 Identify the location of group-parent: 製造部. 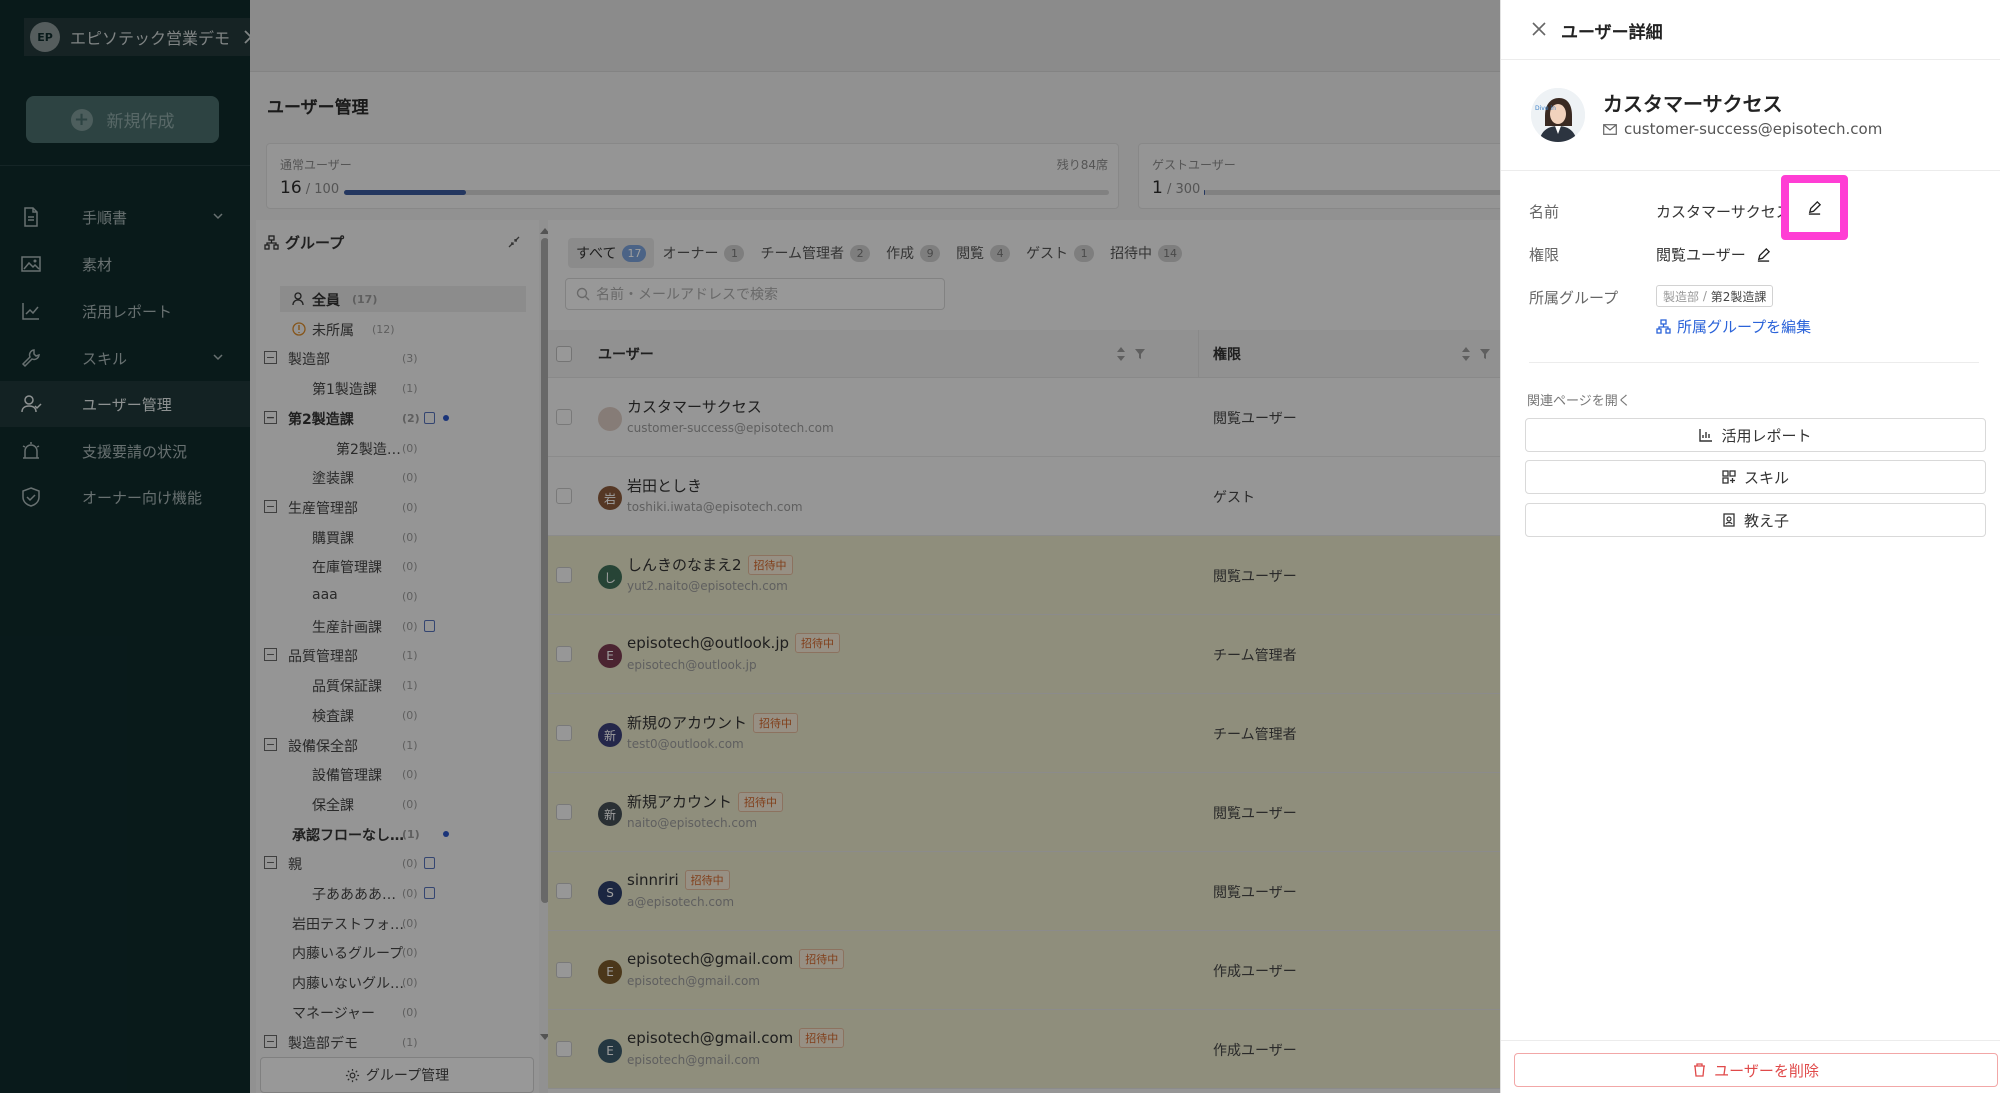
(1681, 296).